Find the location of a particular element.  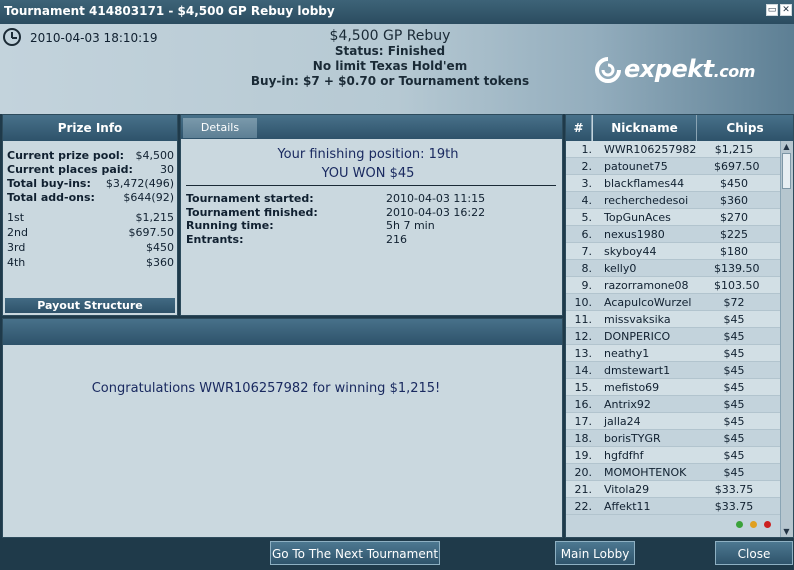

player-rank: 10. is located at coordinates (583, 302).